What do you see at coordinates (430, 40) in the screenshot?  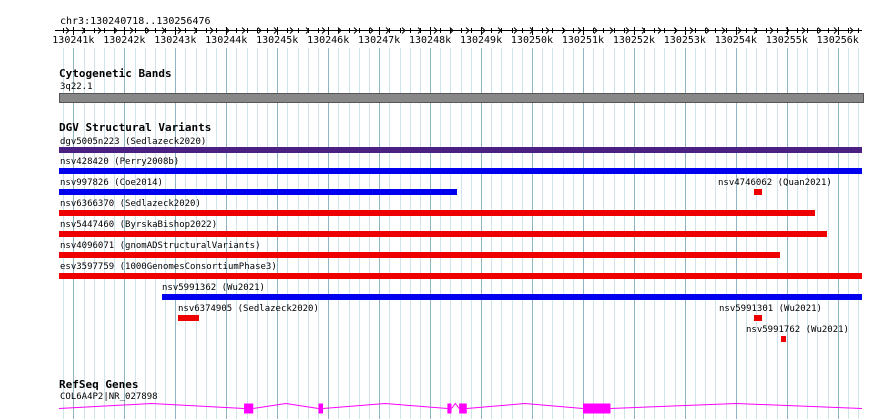 I see `ruler-tick-label: 130248k` at bounding box center [430, 40].